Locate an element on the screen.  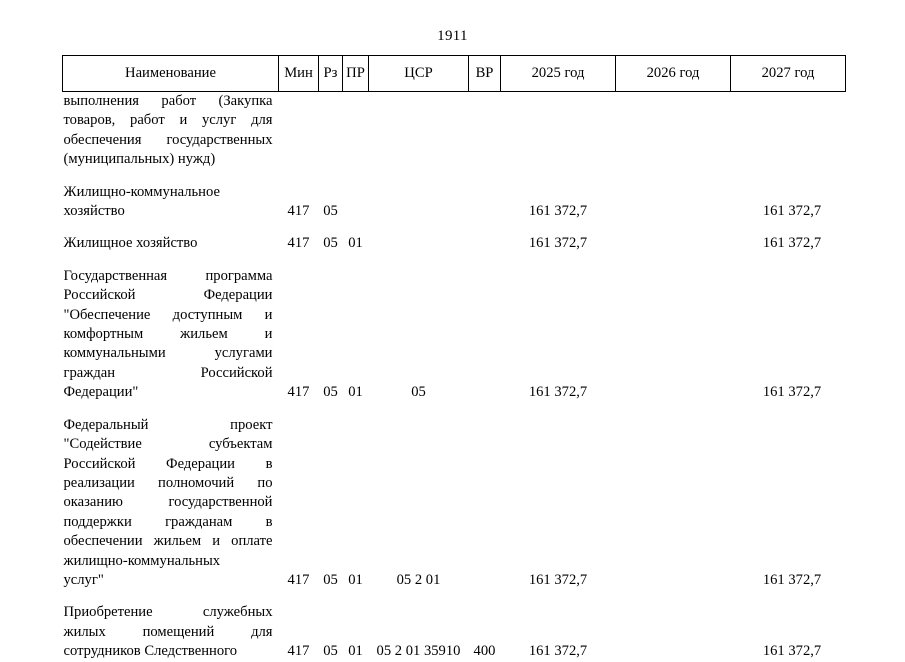
row-name-line: обеспечения государственных is located at coordinates (168, 139).